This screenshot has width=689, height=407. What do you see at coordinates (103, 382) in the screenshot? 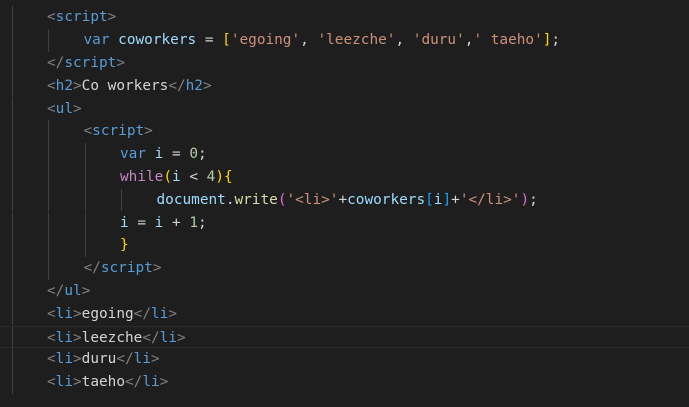
I see `code-token: taeho` at bounding box center [103, 382].